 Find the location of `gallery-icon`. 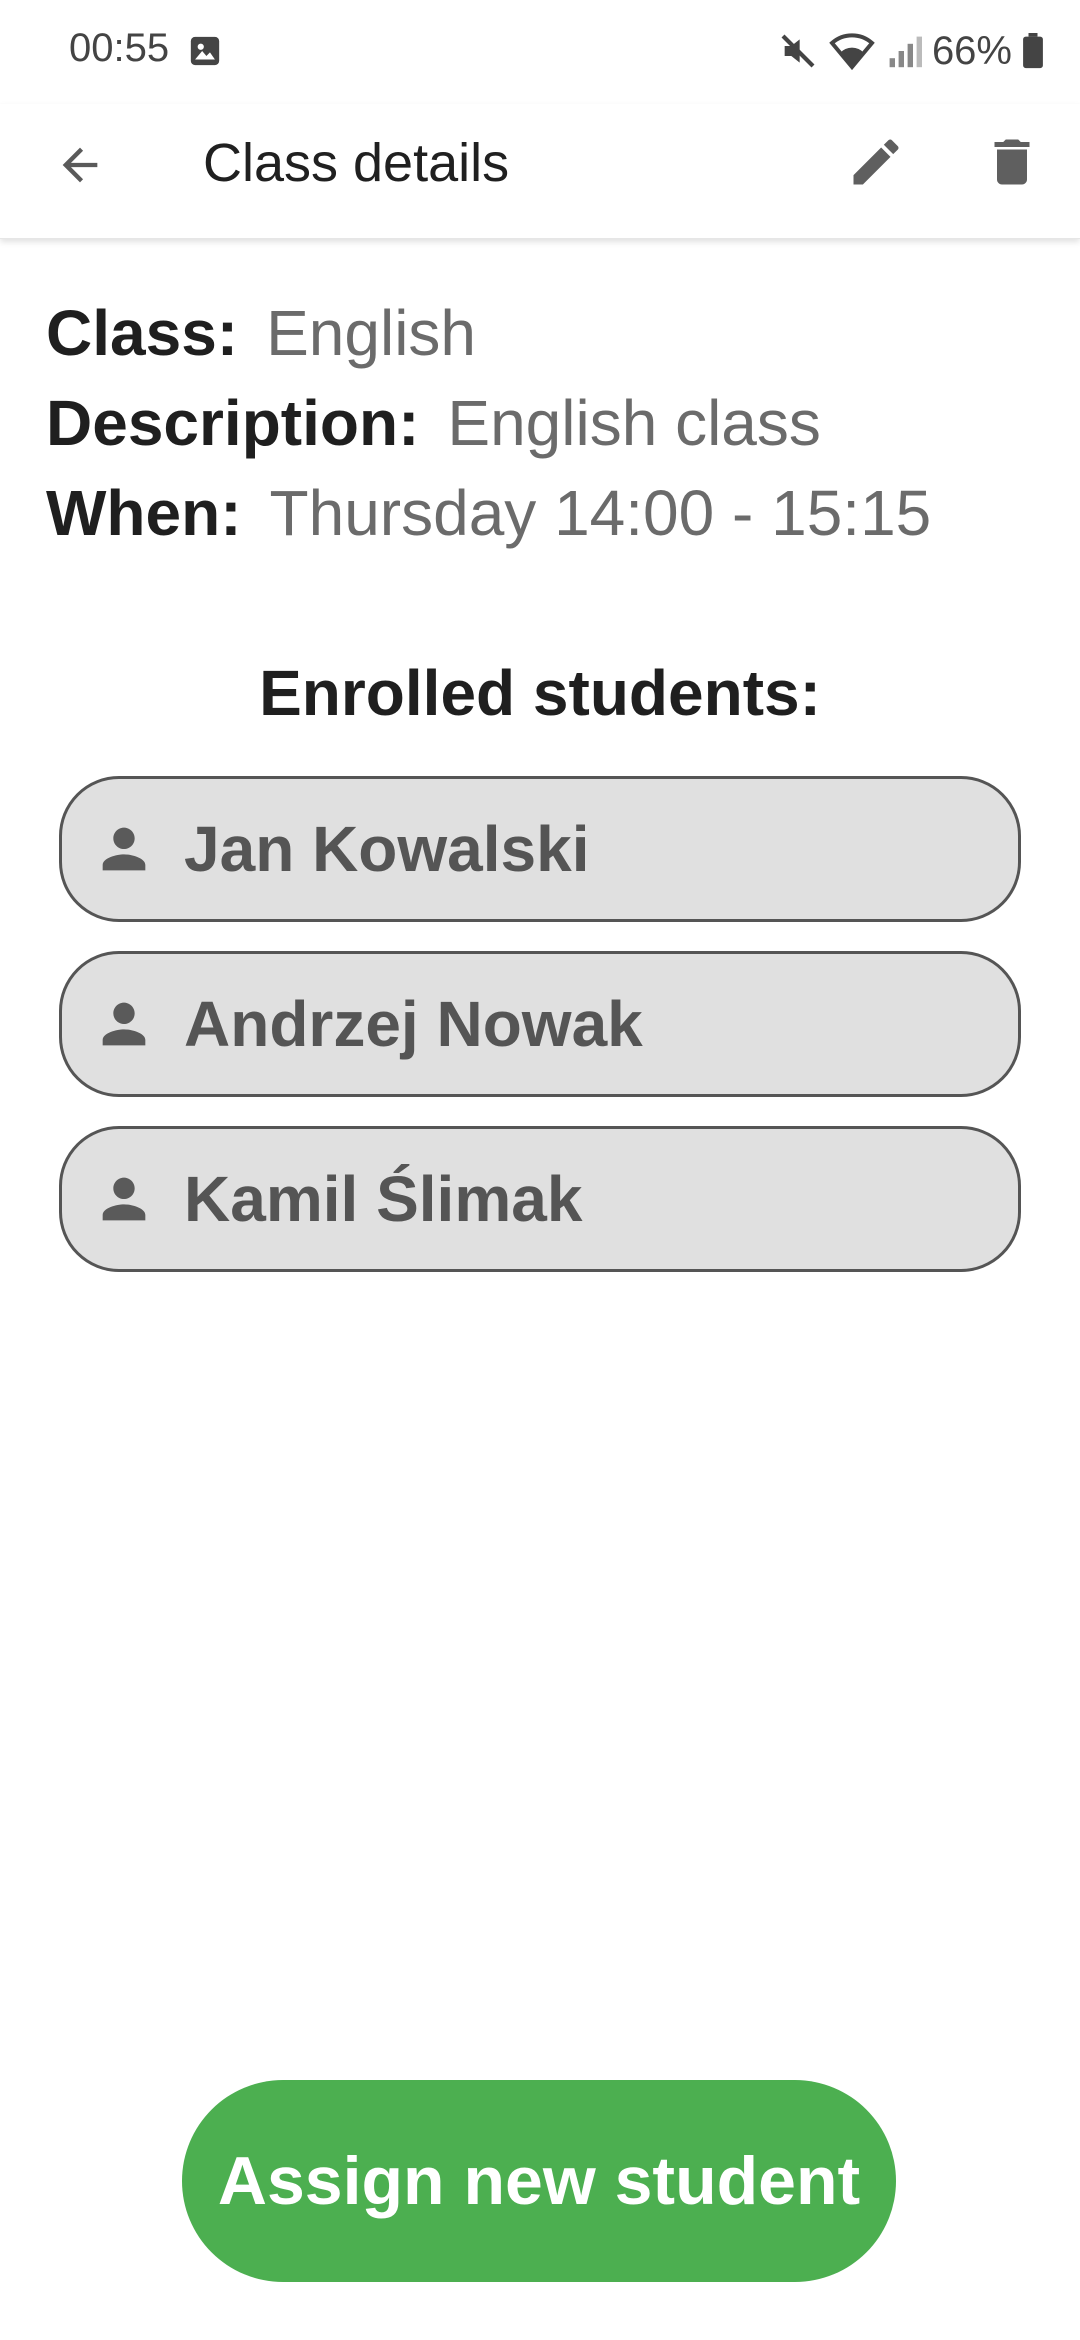

gallery-icon is located at coordinates (205, 51).